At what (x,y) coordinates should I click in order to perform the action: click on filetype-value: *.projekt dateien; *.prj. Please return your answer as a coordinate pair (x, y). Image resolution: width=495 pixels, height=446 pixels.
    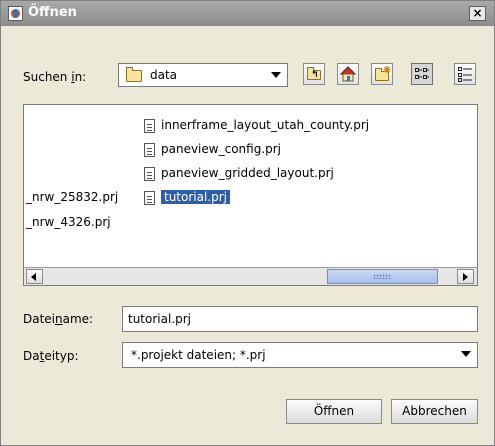
    Looking at the image, I should click on (198, 355).